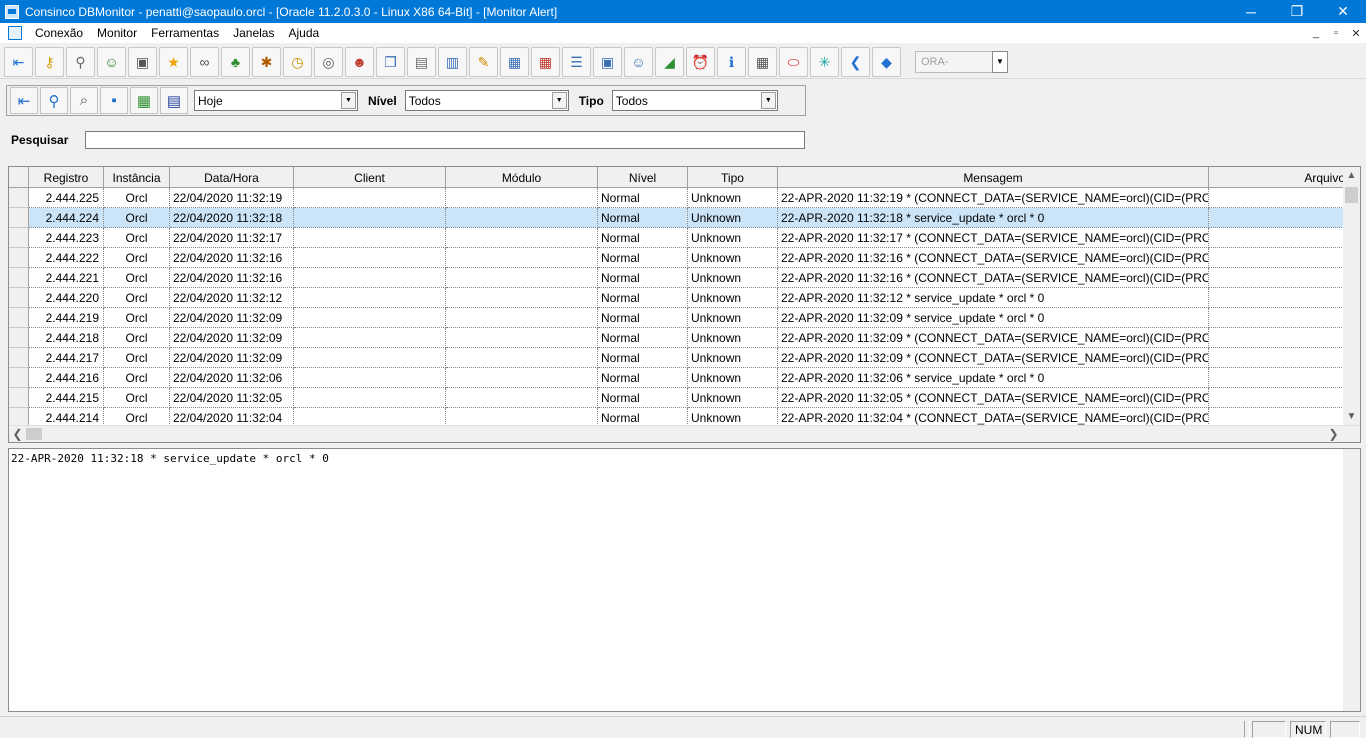 This screenshot has height=738, width=1366. What do you see at coordinates (731, 61) in the screenshot?
I see `info-button: ℹ` at bounding box center [731, 61].